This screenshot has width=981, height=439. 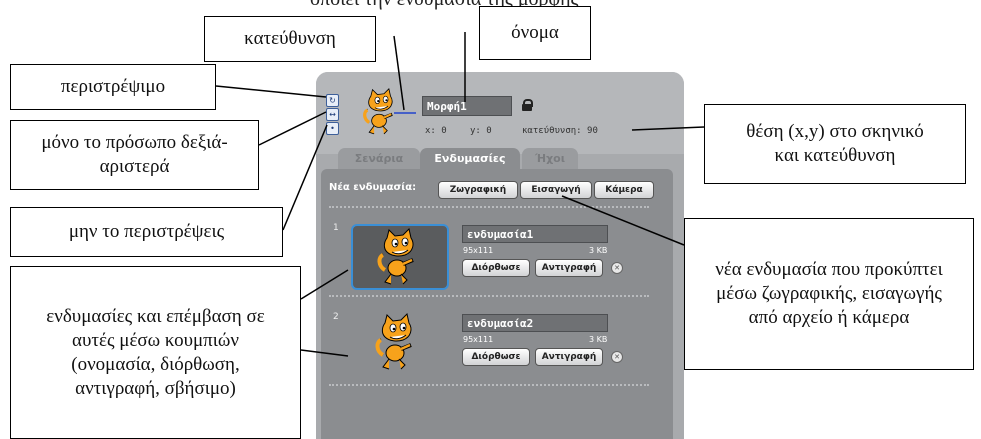 I want to click on callout-no-rotate: μην το περιστρέψεις, so click(x=146, y=232).